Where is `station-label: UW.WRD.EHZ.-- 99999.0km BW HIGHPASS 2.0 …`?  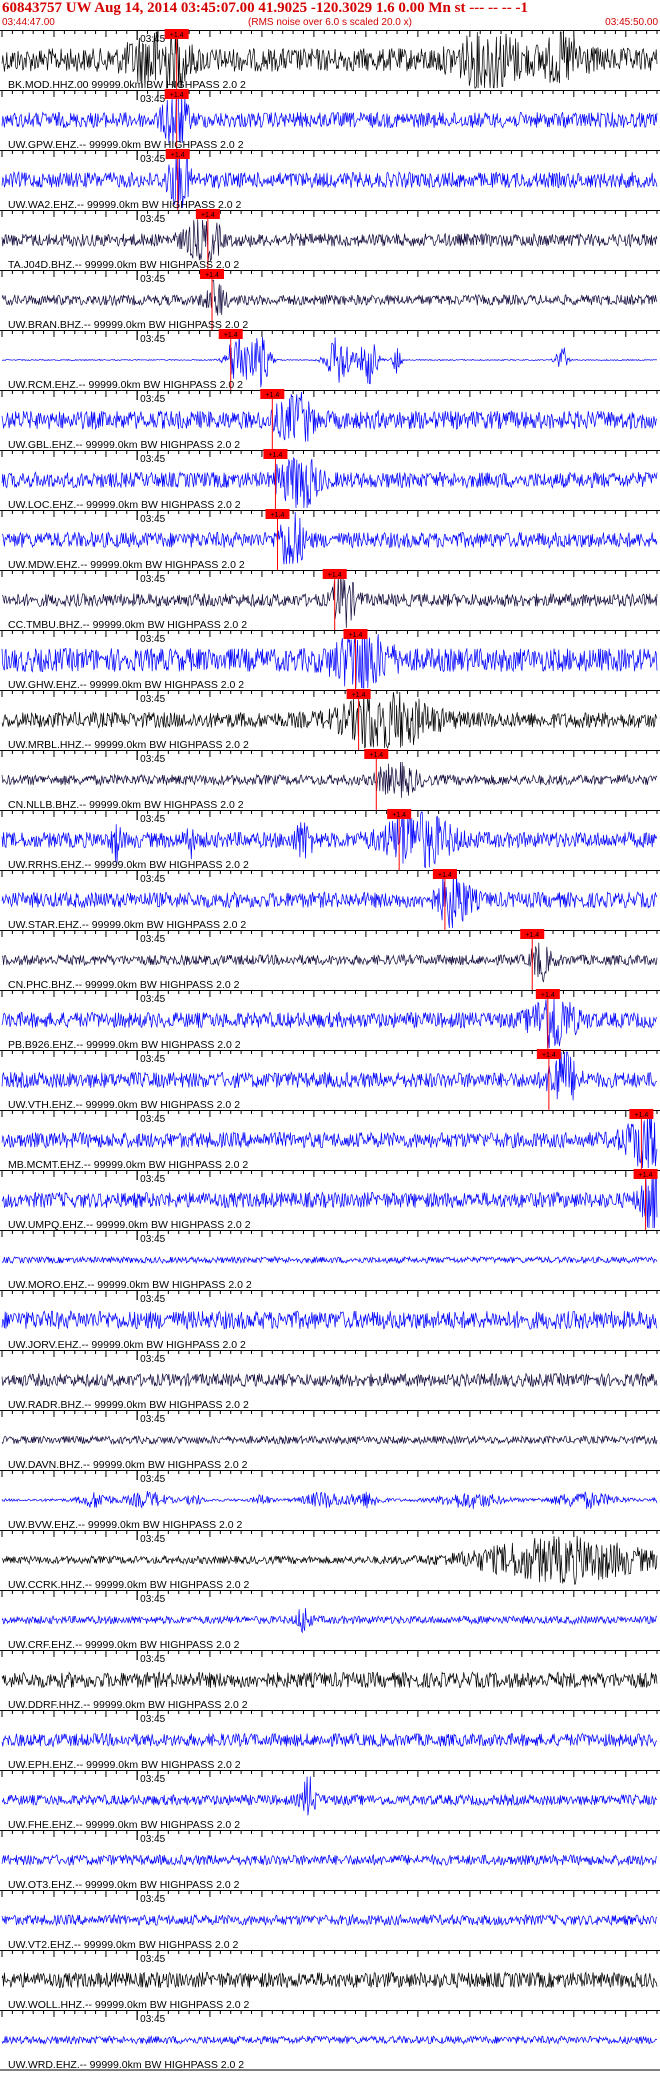
station-label: UW.WRD.EHZ.-- 99999.0km BW HIGHPASS 2.0 … is located at coordinates (126, 2065).